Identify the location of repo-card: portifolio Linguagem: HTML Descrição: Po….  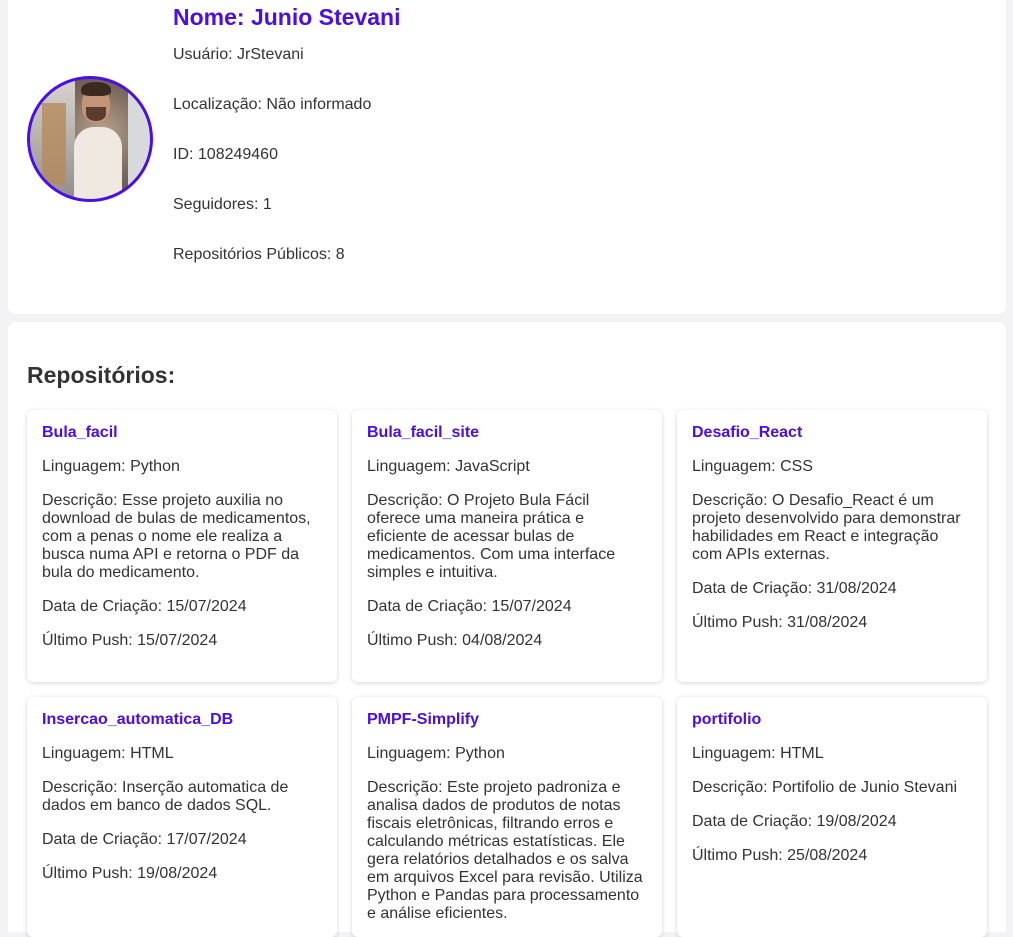
(832, 817).